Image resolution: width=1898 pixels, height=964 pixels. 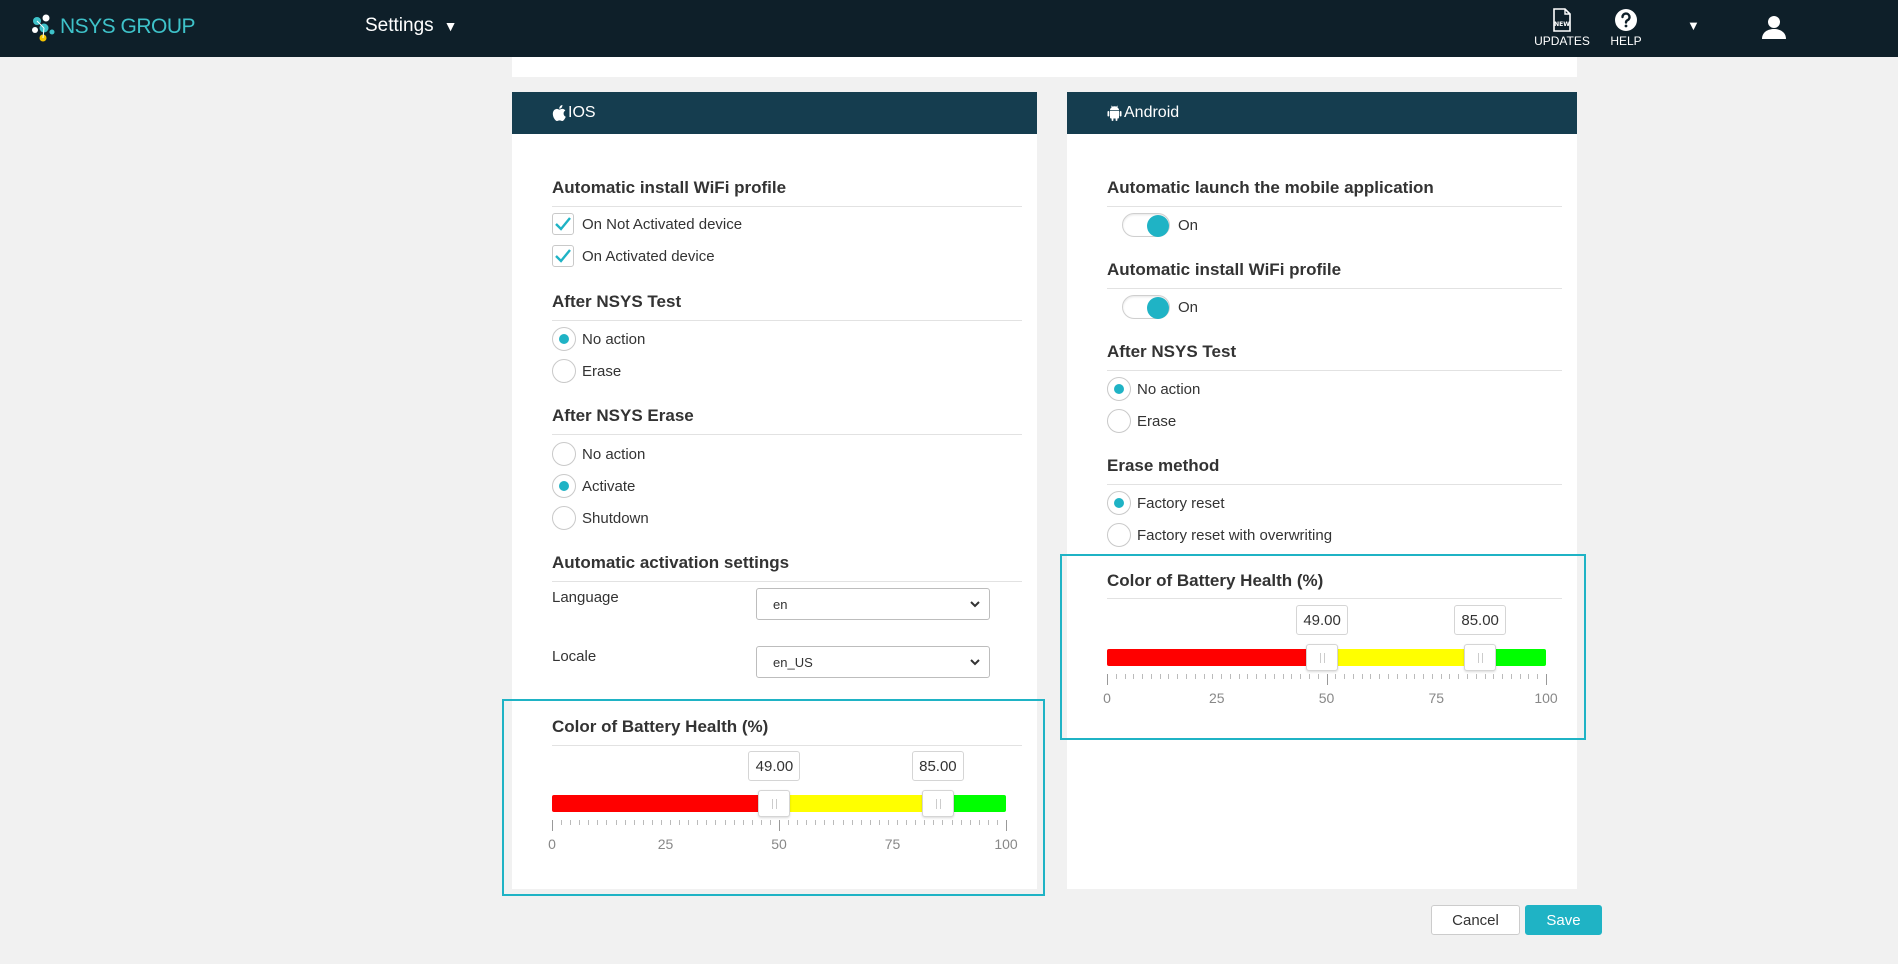 What do you see at coordinates (112, 27) in the screenshot?
I see `logo: NSYS GROUP` at bounding box center [112, 27].